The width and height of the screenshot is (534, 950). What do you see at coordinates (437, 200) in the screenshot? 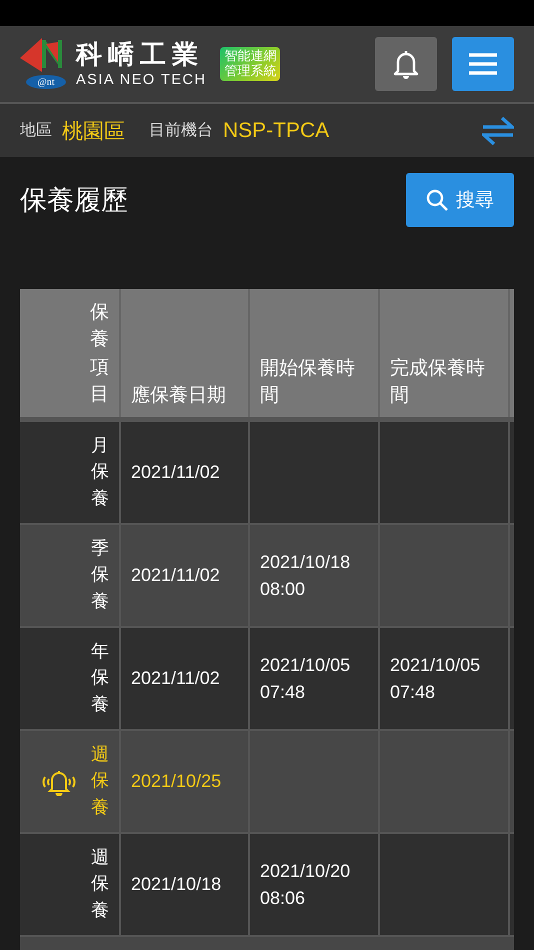
I see `search-icon` at bounding box center [437, 200].